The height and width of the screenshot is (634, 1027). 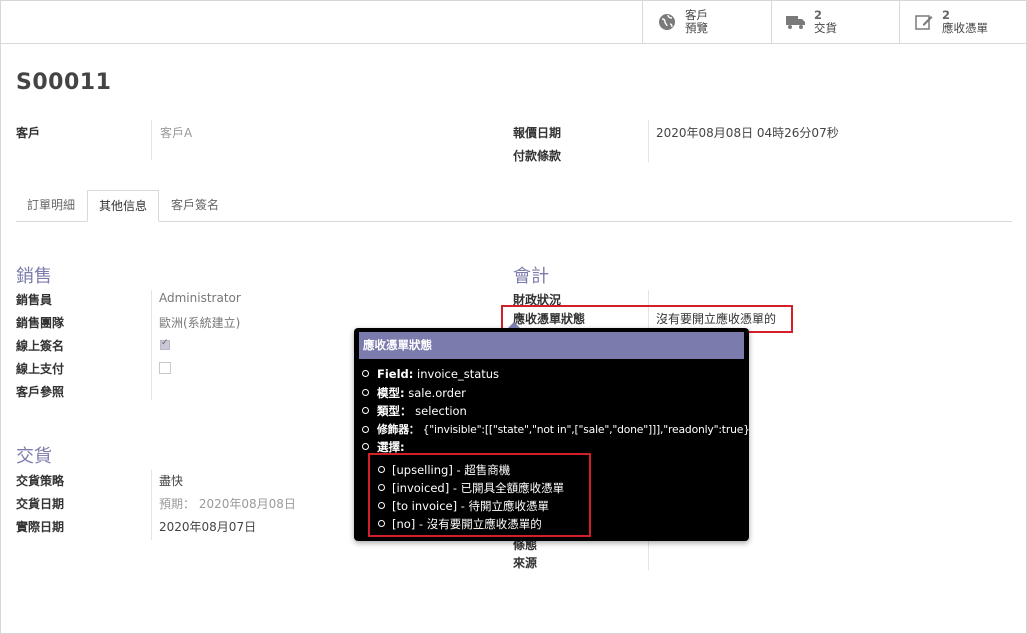 What do you see at coordinates (796, 22) in the screenshot?
I see `truck-icon` at bounding box center [796, 22].